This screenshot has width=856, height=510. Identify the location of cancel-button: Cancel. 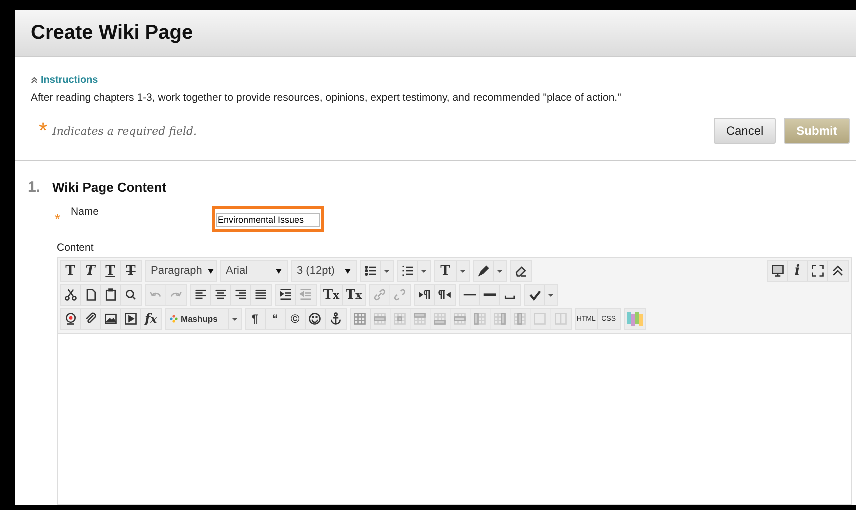
(745, 131).